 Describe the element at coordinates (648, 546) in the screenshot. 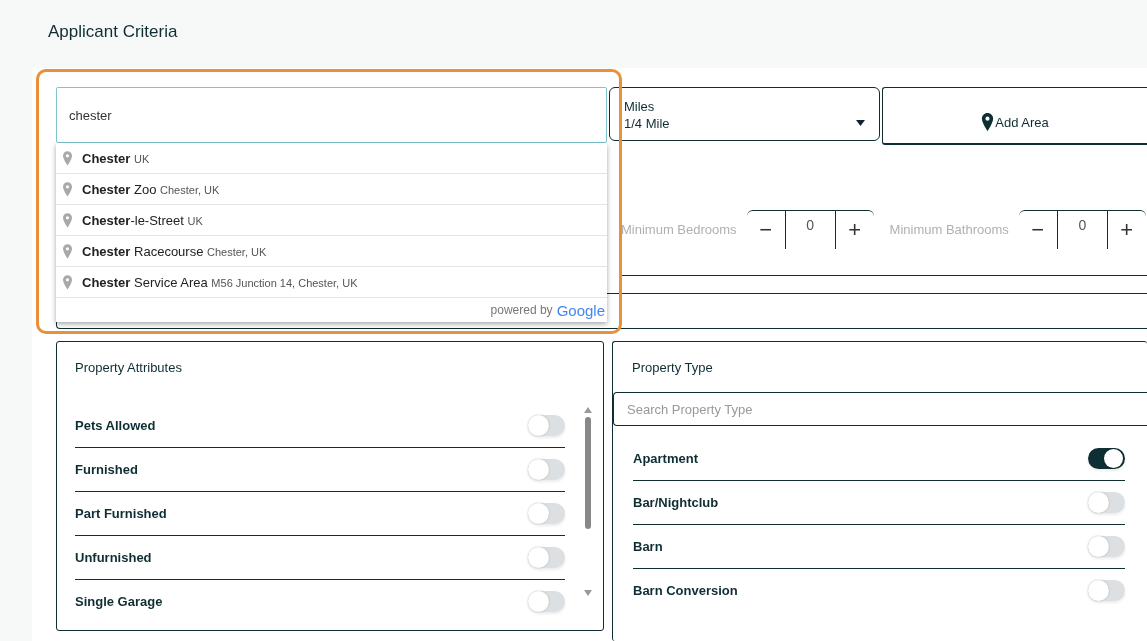

I see `option-label: Barn` at that location.